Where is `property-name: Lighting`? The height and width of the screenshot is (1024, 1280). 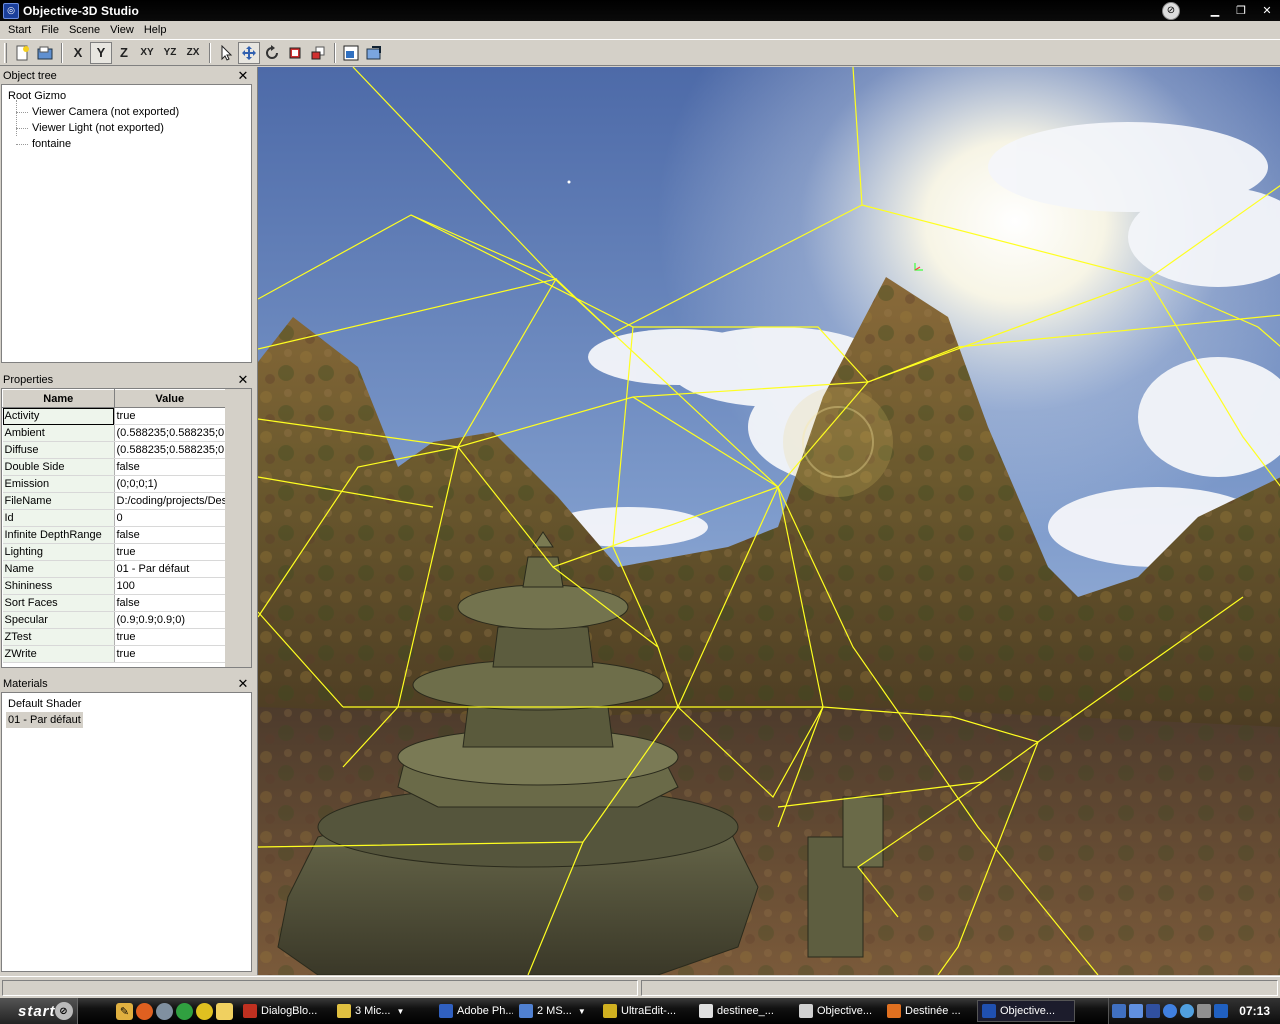
property-name: Lighting is located at coordinates (58, 552).